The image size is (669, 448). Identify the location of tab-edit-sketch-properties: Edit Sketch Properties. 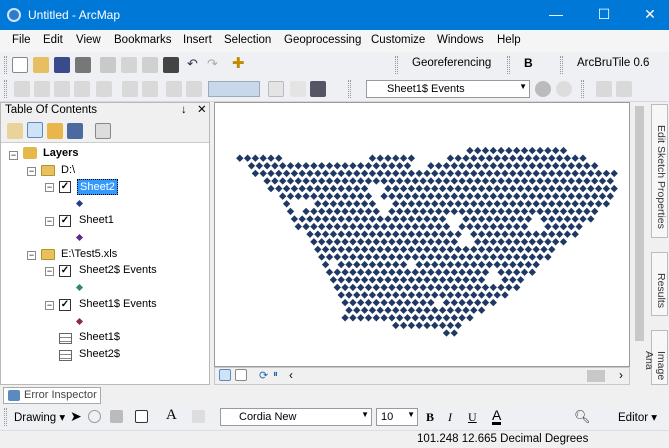
(659, 171).